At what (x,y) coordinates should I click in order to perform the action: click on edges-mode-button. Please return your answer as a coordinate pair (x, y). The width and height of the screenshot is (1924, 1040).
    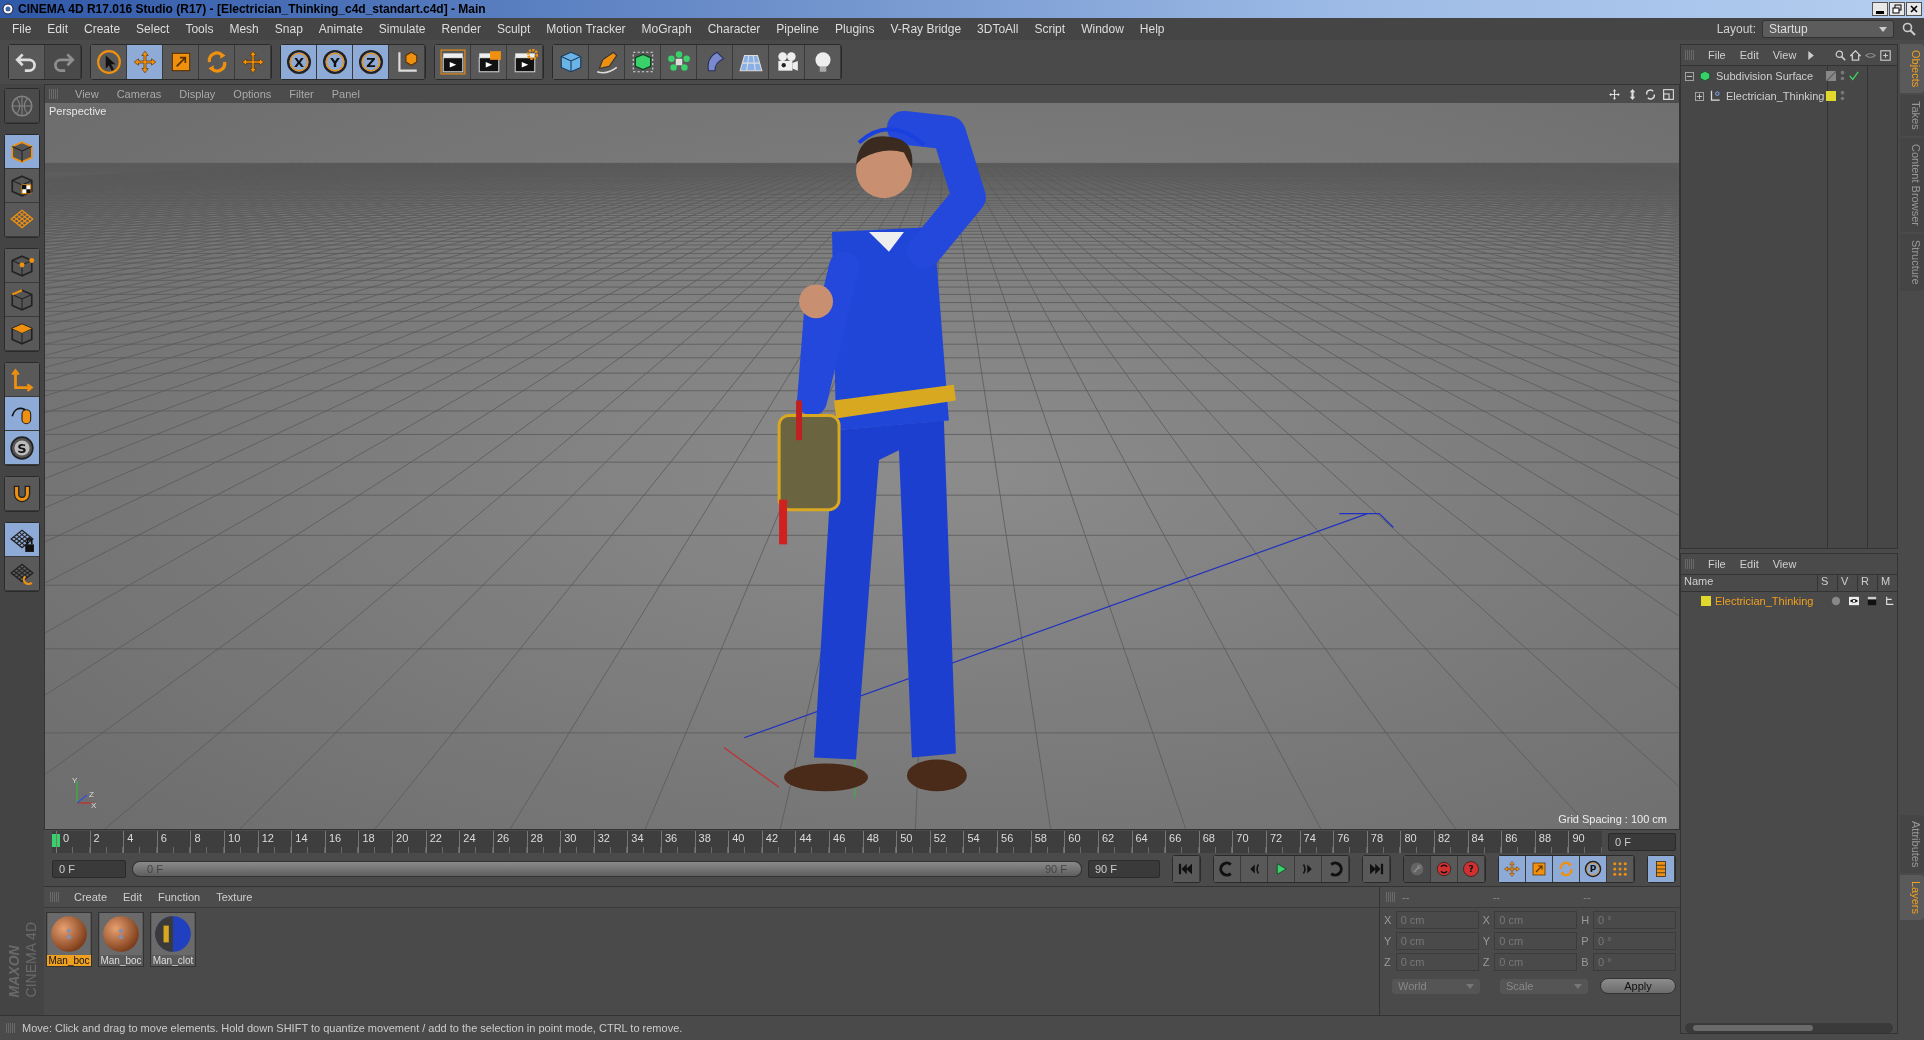
    Looking at the image, I should click on (22, 300).